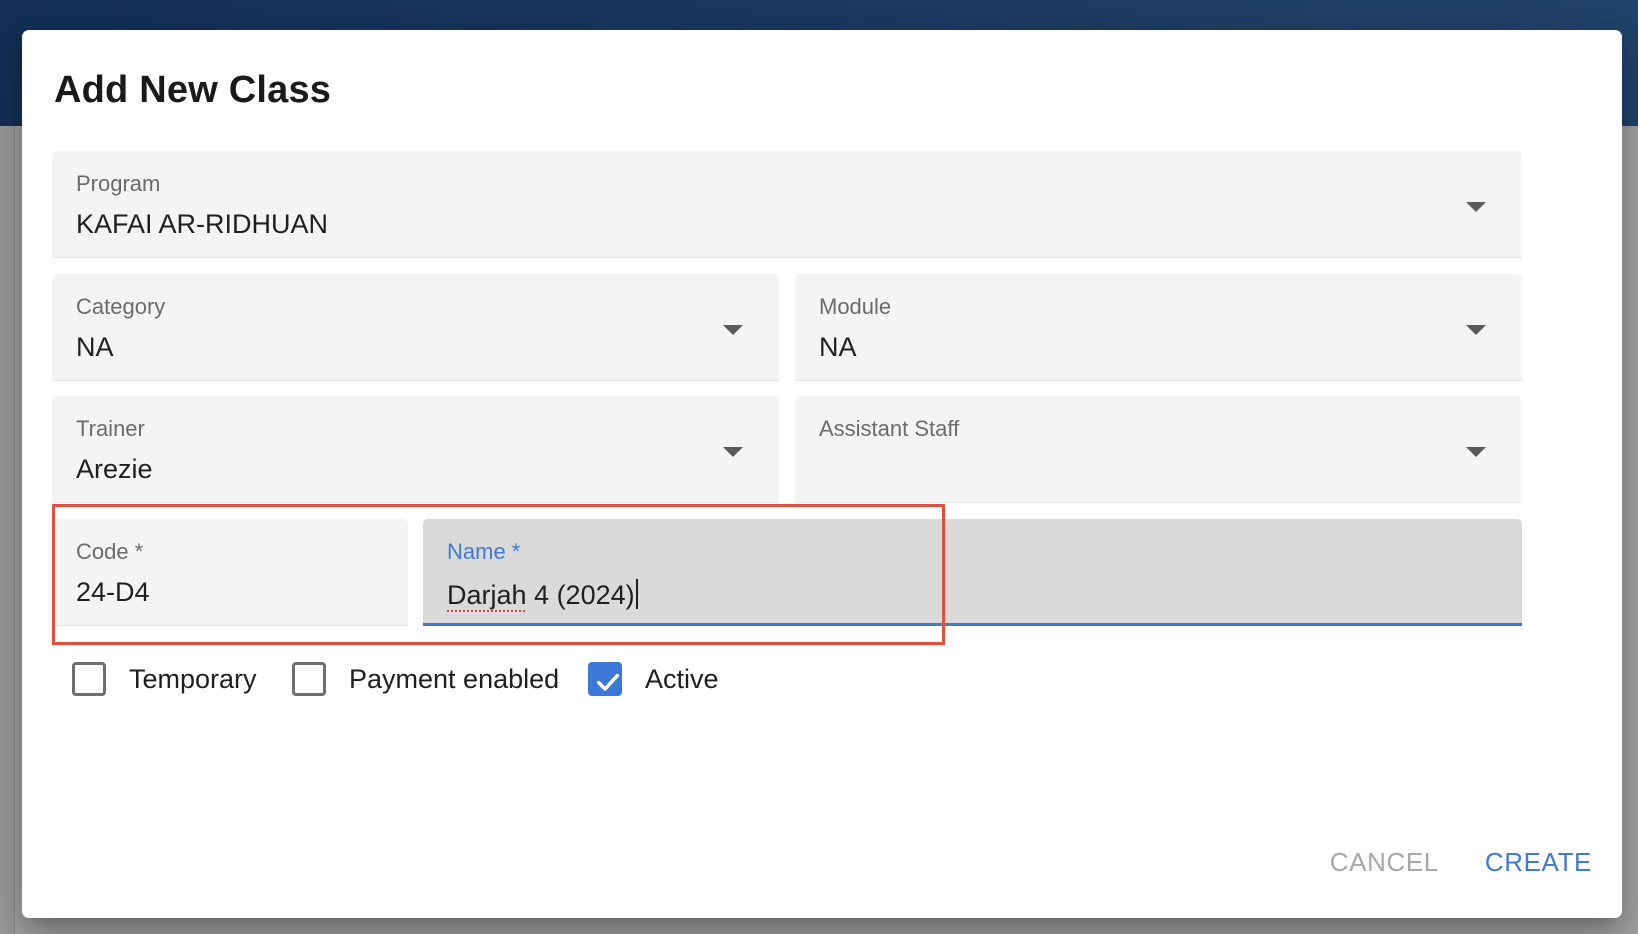 This screenshot has height=934, width=1638. What do you see at coordinates (1461, 862) in the screenshot?
I see `dialog-actions: CANCEL CREATE` at bounding box center [1461, 862].